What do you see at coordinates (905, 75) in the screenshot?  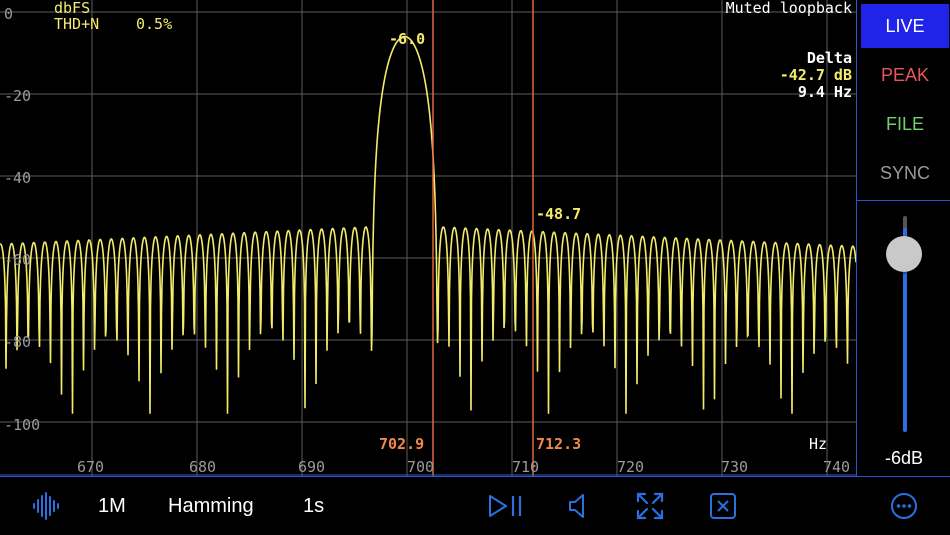 I see `mode-peak-button: PEAK` at bounding box center [905, 75].